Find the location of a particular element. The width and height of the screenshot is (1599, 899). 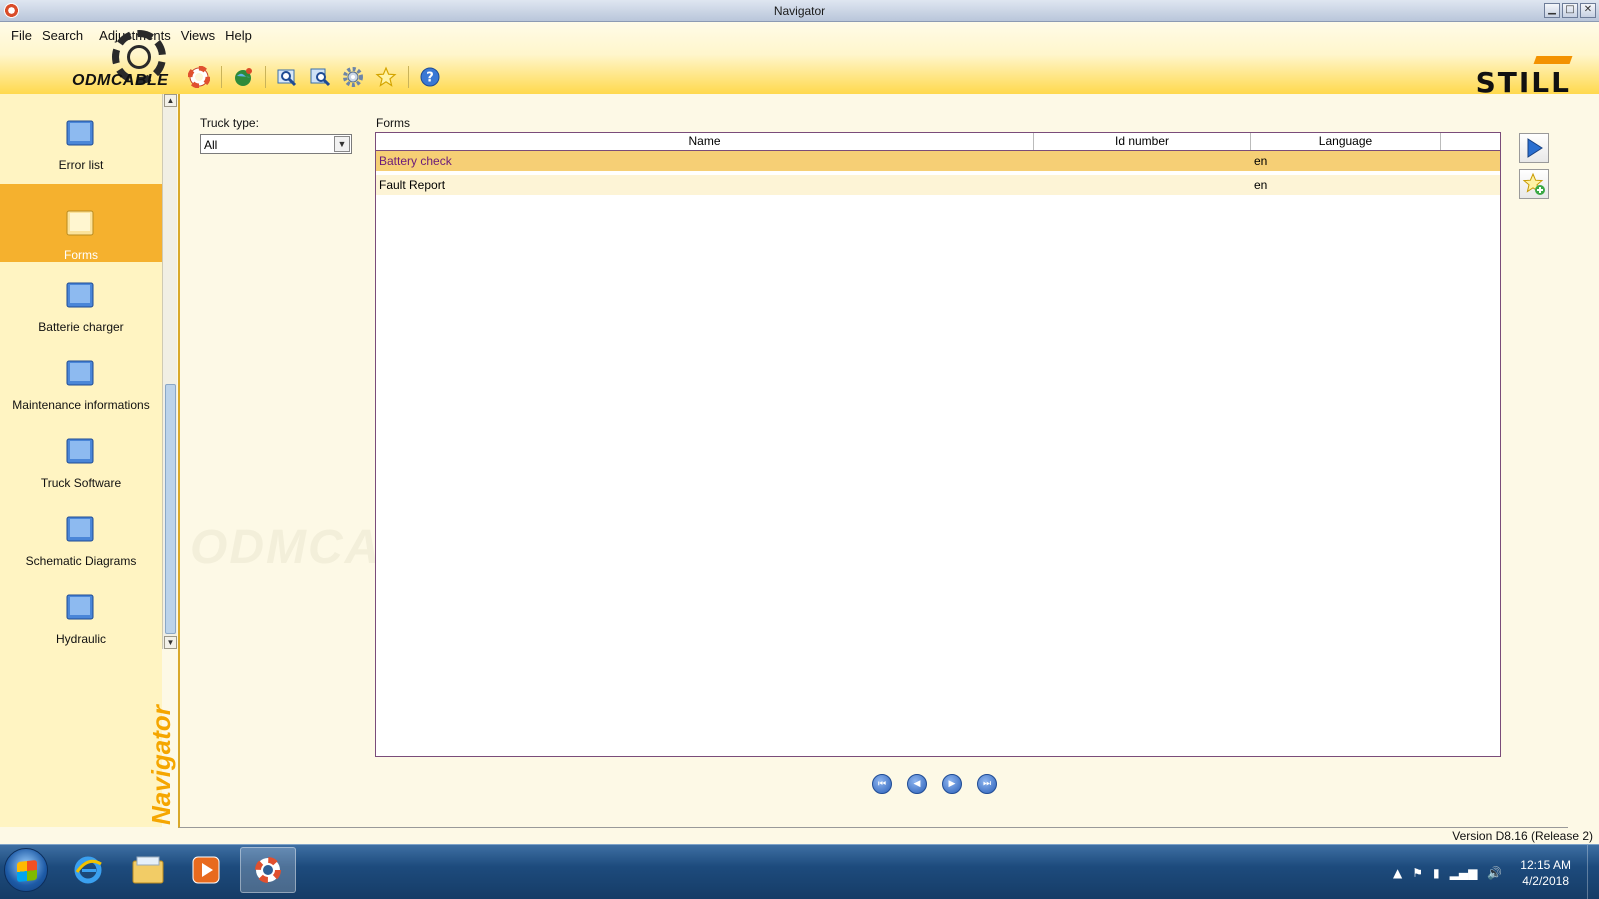

favorites-star-icon is located at coordinates (386, 77).